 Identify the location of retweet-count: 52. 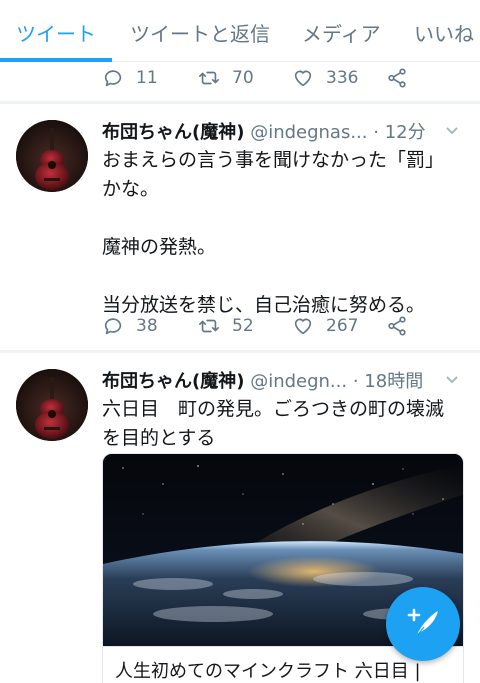
(243, 326).